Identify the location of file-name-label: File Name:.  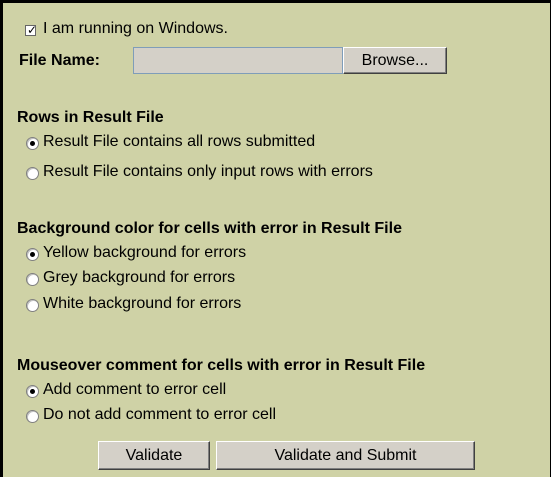
(59, 60).